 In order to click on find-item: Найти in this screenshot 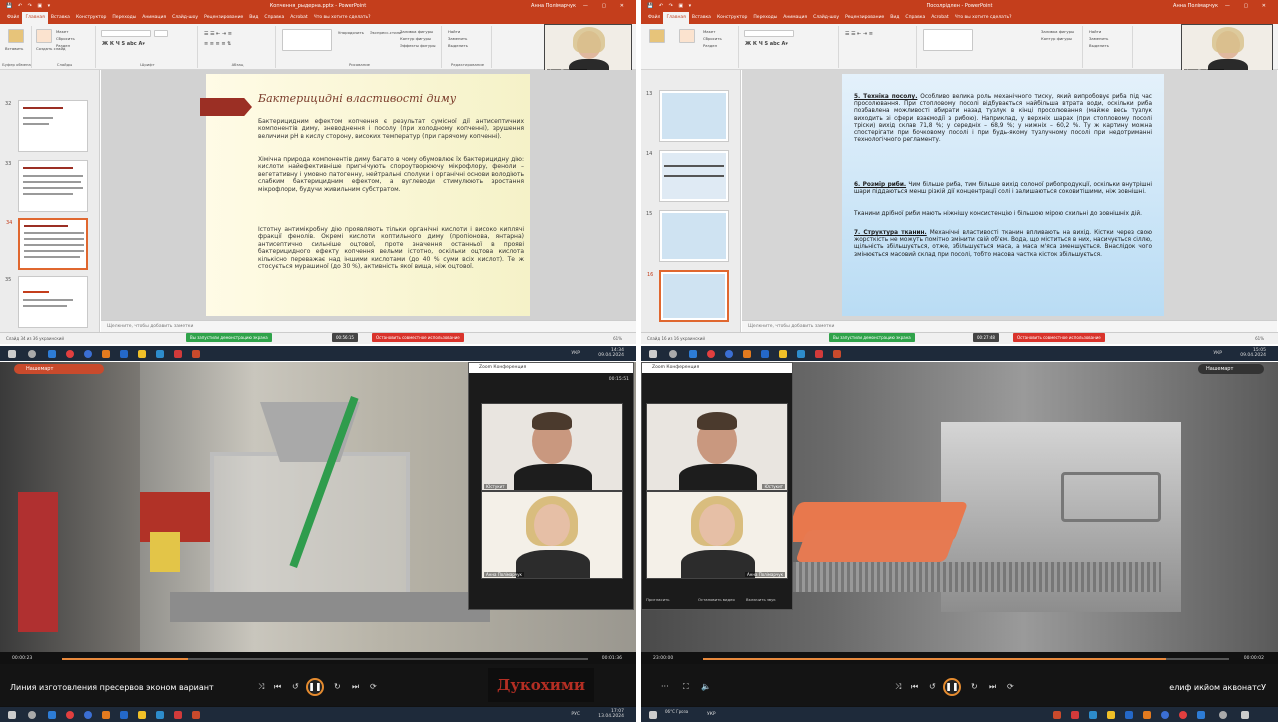, I will do `click(1095, 31)`.